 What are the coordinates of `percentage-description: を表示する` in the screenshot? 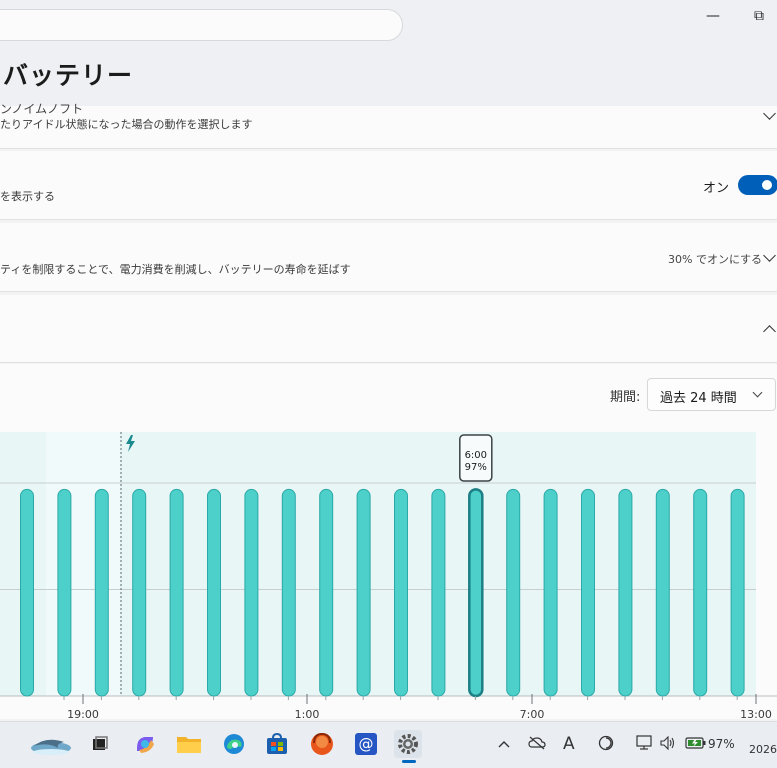 It's located at (27, 196).